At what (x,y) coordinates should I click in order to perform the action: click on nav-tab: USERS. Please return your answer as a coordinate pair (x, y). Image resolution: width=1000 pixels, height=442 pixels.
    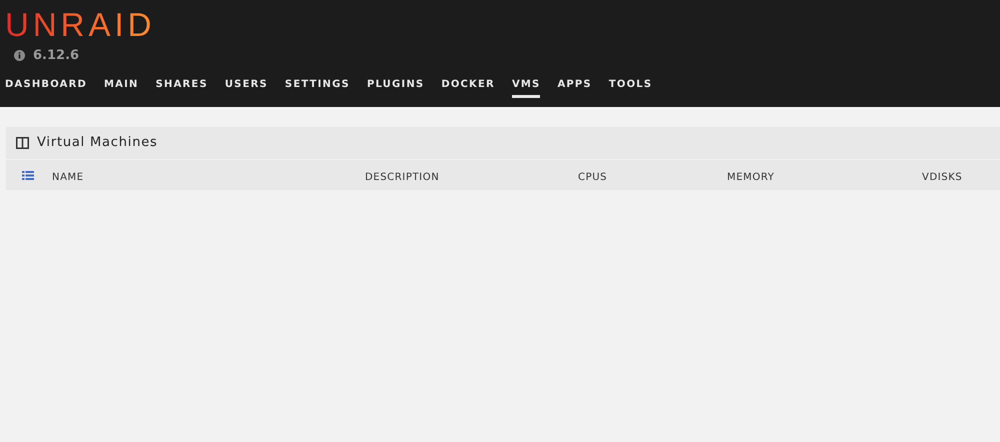
    Looking at the image, I should click on (246, 87).